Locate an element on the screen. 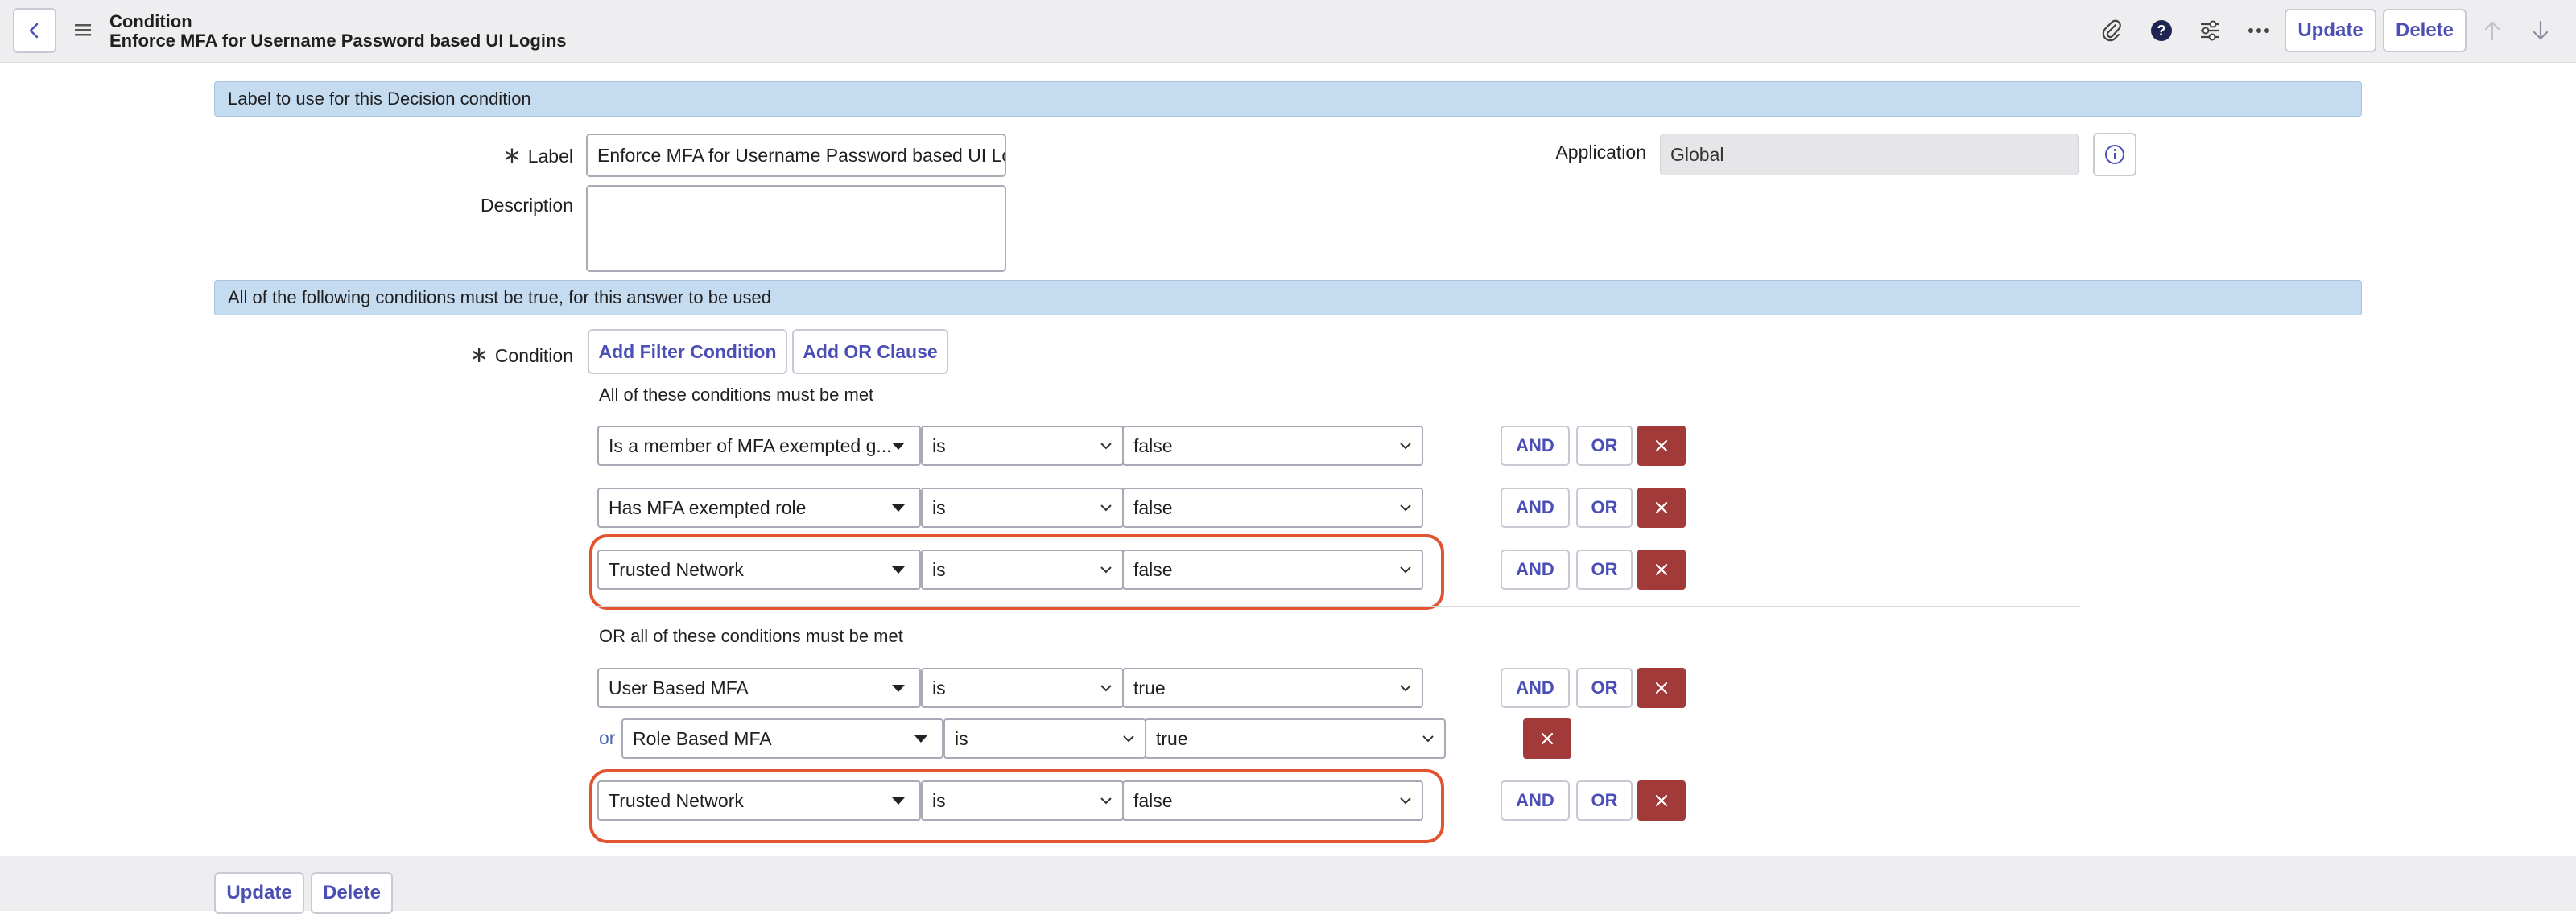 This screenshot has height=914, width=2576. chevron-left-icon is located at coordinates (34, 31).